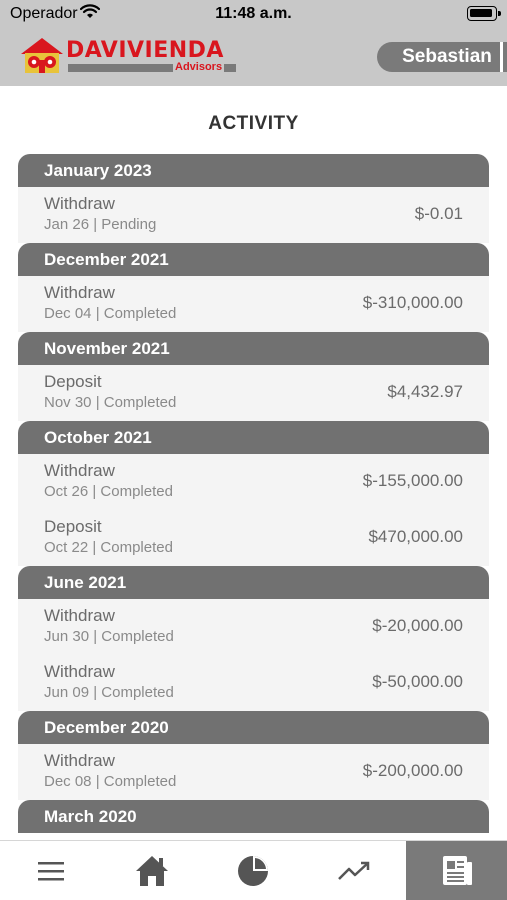  Describe the element at coordinates (484, 13) in the screenshot. I see `battery-icon` at that location.